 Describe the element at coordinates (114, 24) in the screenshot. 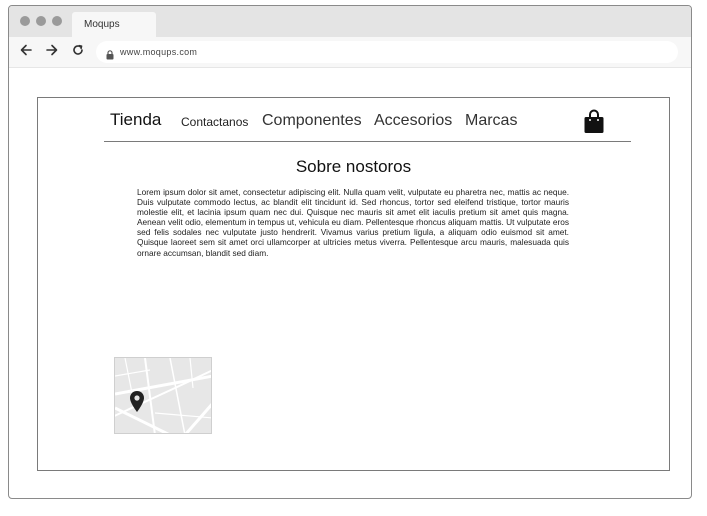

I see `browser-tab: Moqups` at that location.